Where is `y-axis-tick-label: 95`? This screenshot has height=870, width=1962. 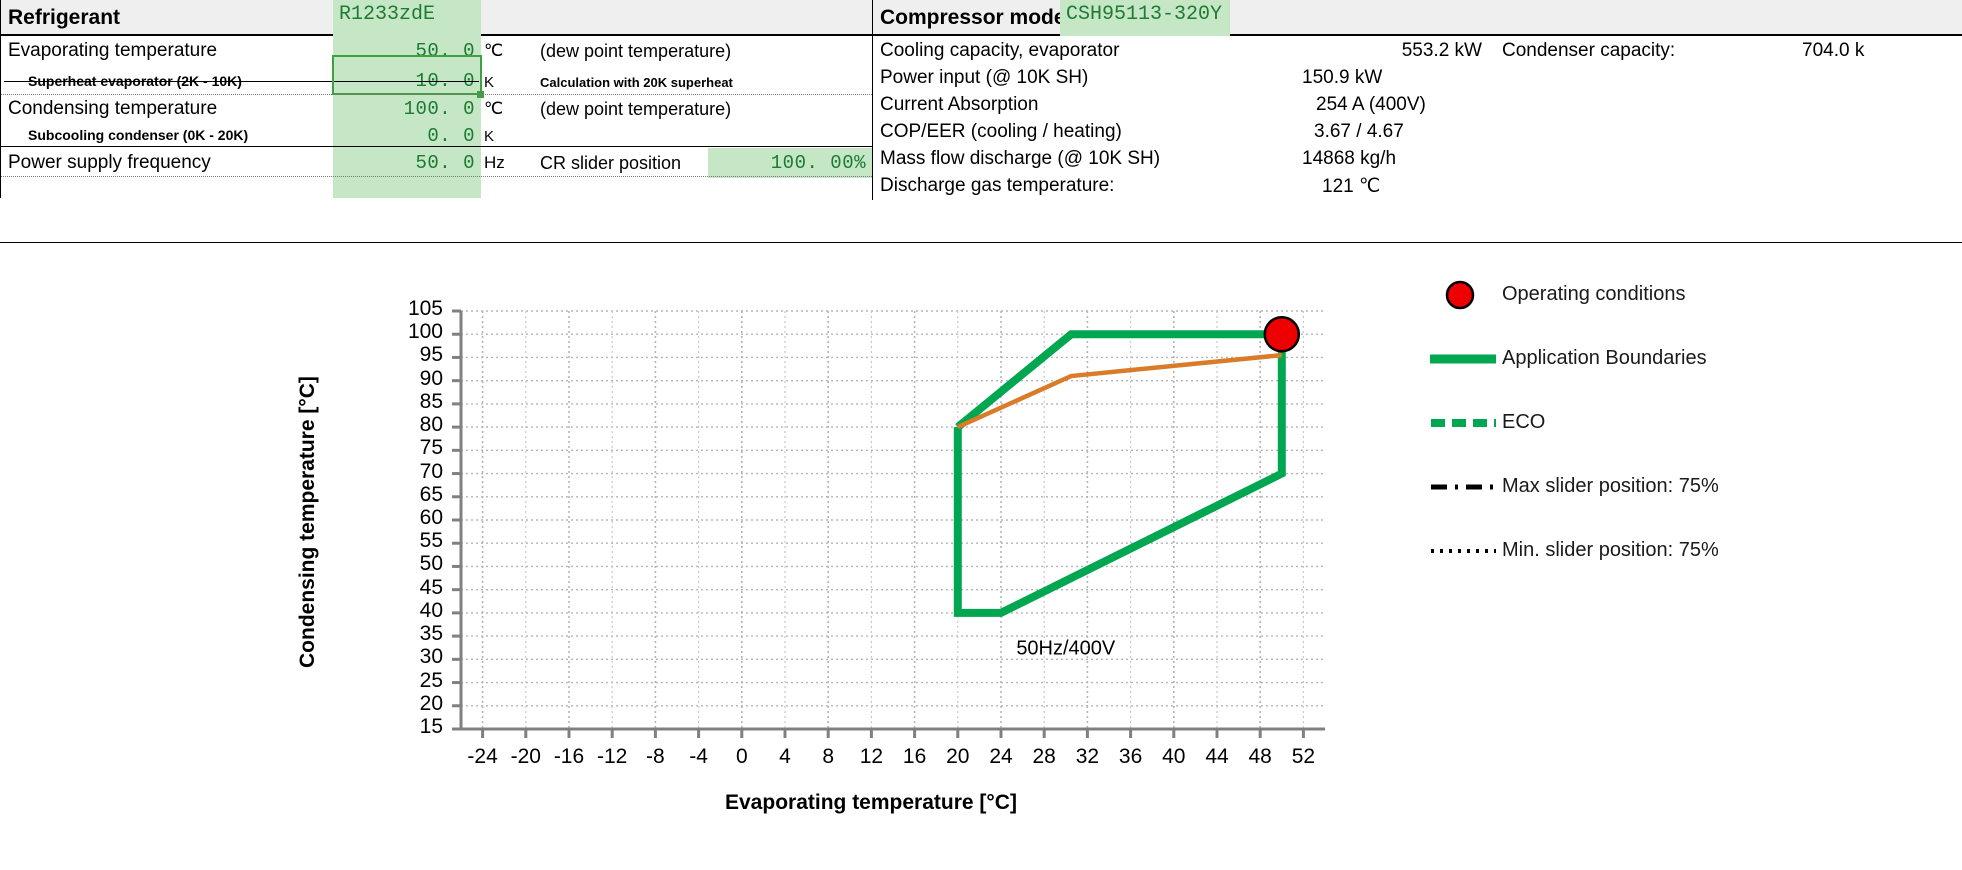 y-axis-tick-label: 95 is located at coordinates (431, 355).